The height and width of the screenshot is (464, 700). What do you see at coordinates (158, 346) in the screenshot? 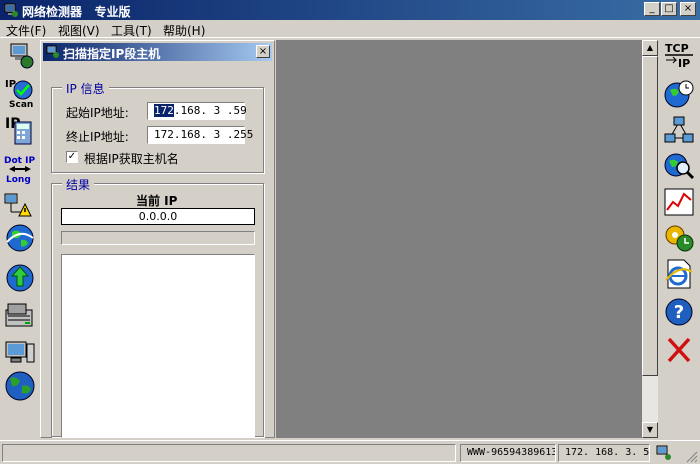
I see `scan-result-list` at bounding box center [158, 346].